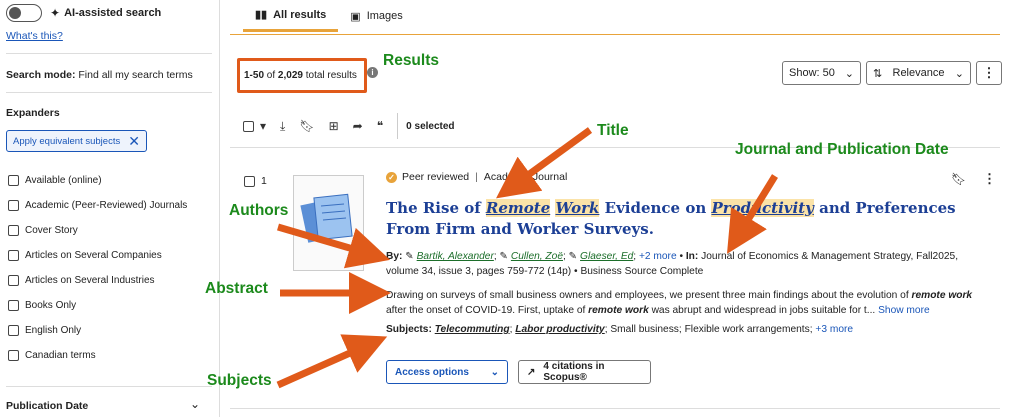 The image size is (1024, 417). Describe the element at coordinates (989, 179) in the screenshot. I see `record-menu-icon: ⋮` at that location.